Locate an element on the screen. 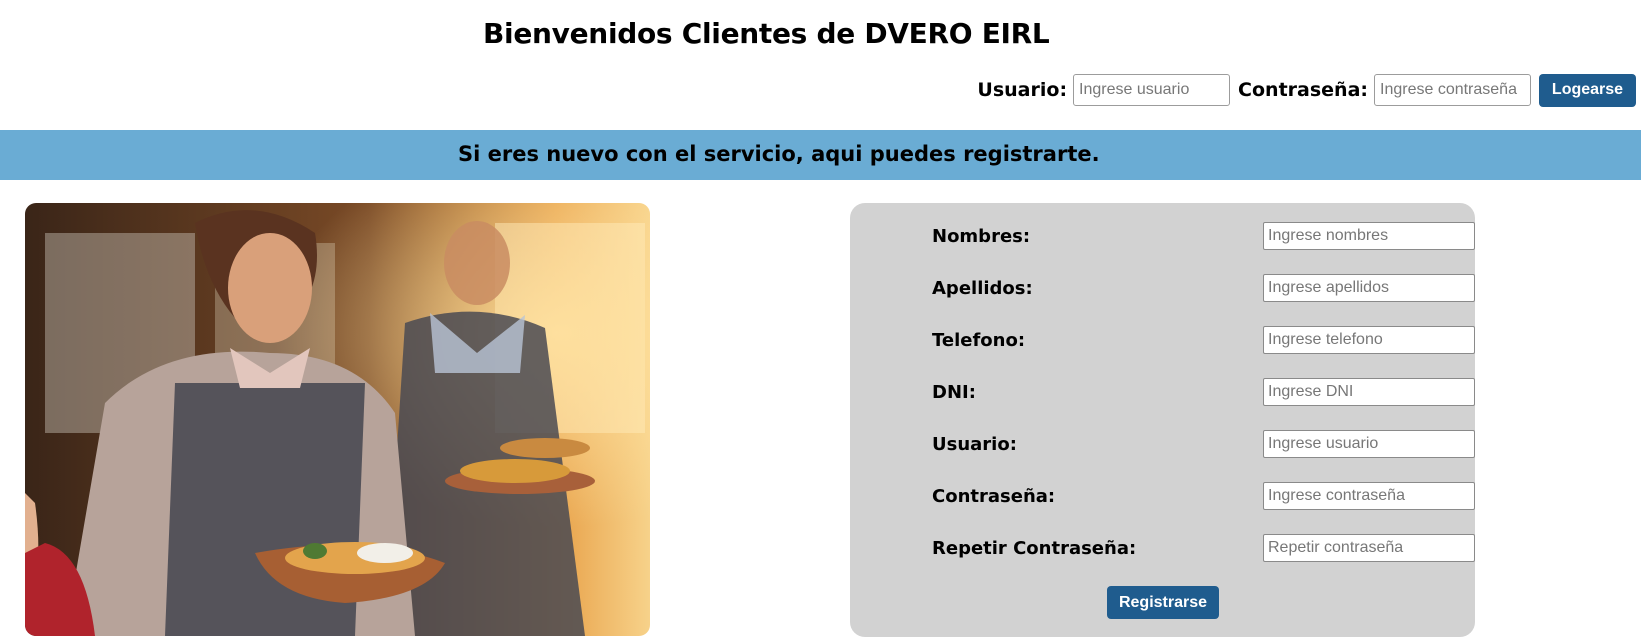 Image resolution: width=1641 pixels, height=642 pixels. login-user-input is located at coordinates (1152, 90).